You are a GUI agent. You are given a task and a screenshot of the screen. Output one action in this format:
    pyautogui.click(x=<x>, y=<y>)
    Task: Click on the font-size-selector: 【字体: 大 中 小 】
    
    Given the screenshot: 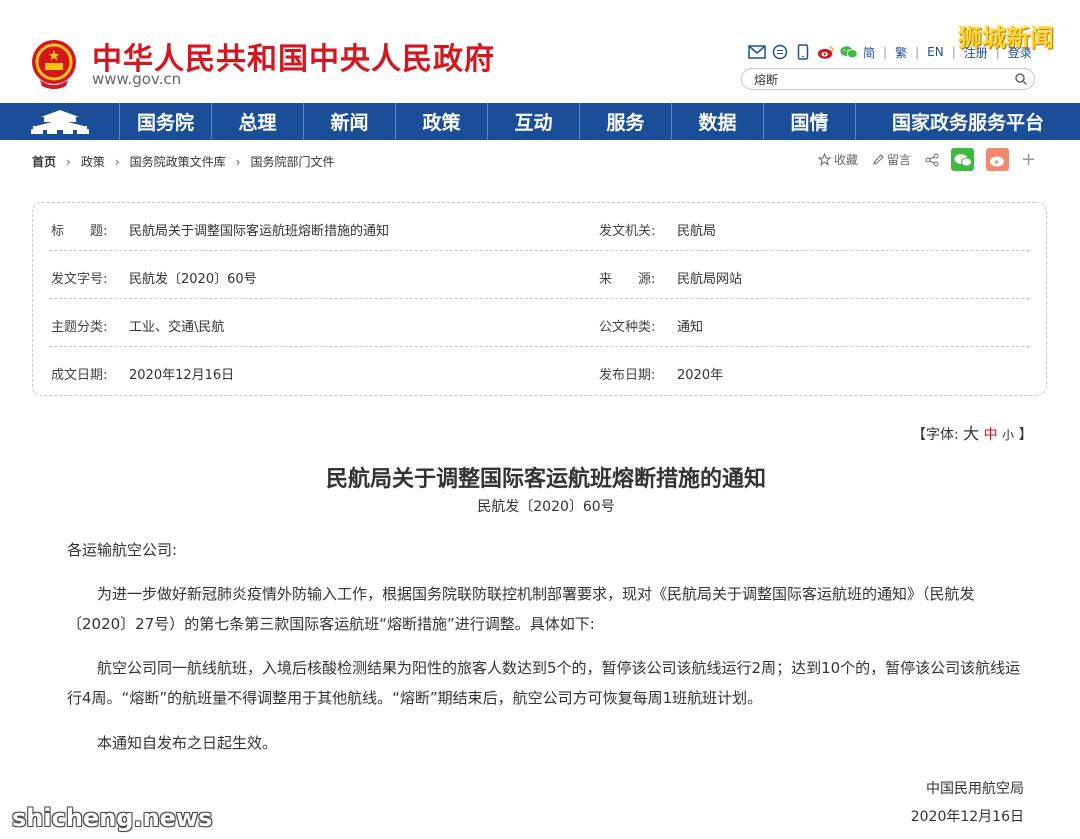 What is the action you would take?
    pyautogui.click(x=972, y=432)
    